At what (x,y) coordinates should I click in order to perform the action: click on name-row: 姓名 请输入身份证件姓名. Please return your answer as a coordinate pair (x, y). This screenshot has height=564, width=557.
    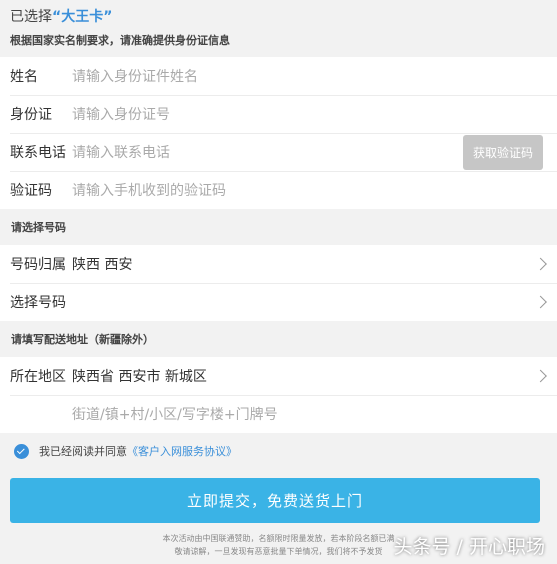
    Looking at the image, I should click on (278, 76).